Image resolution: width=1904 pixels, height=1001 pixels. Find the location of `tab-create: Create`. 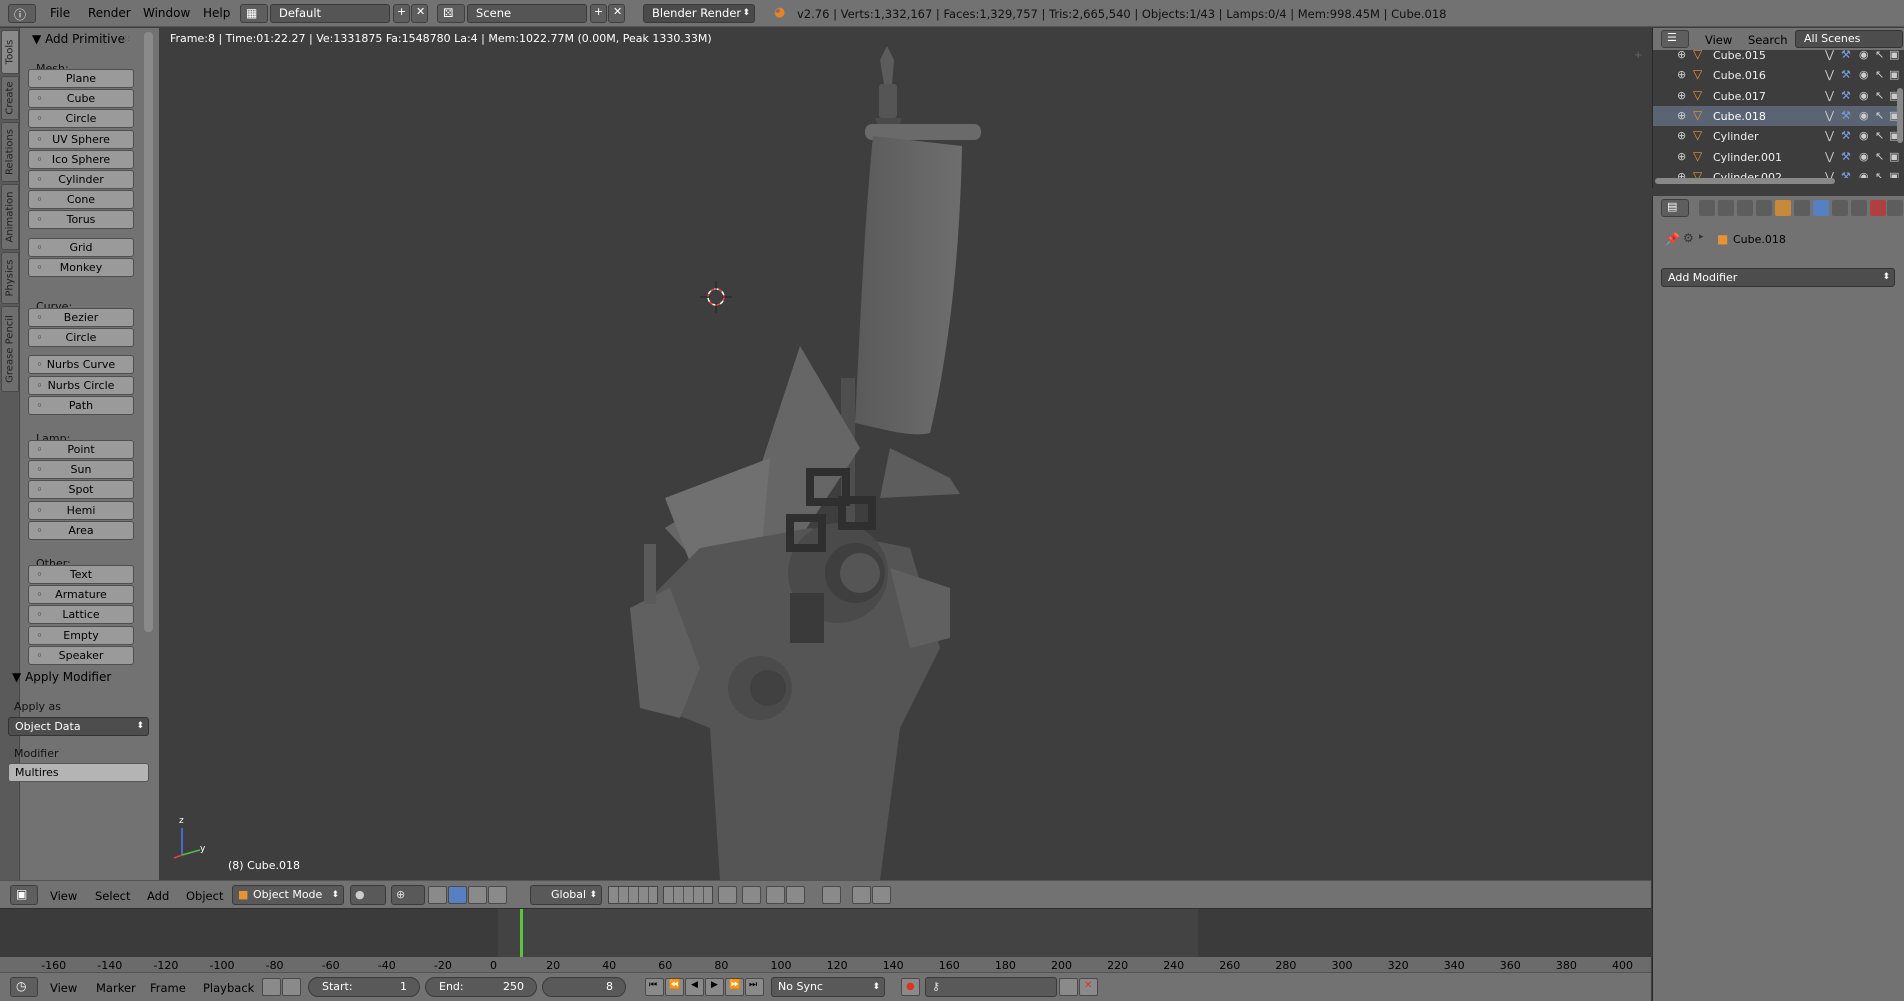

tab-create: Create is located at coordinates (10, 98).